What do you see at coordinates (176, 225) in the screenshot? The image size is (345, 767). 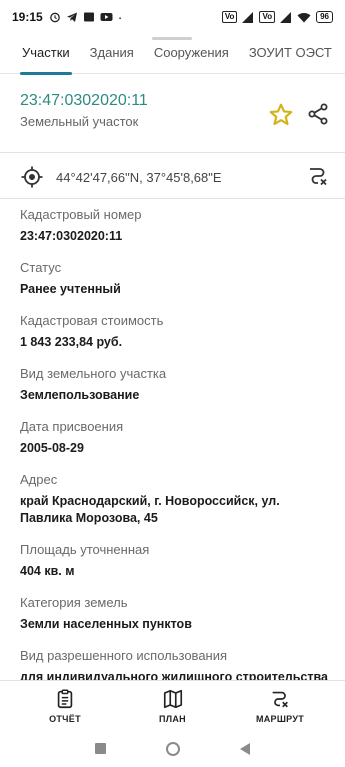 I see `field-cadastral-number: Кадастровый номер 23:47:0302020:11` at bounding box center [176, 225].